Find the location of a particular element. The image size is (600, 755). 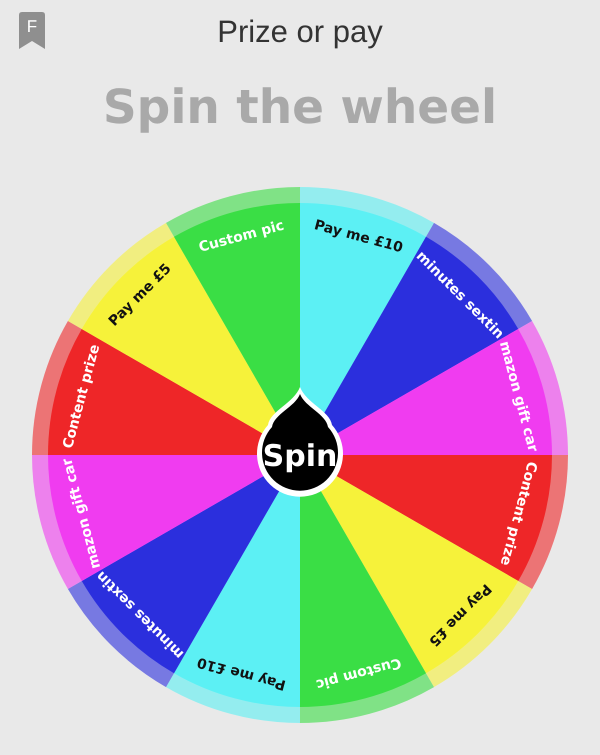

app-badge: F is located at coordinates (32, 30).